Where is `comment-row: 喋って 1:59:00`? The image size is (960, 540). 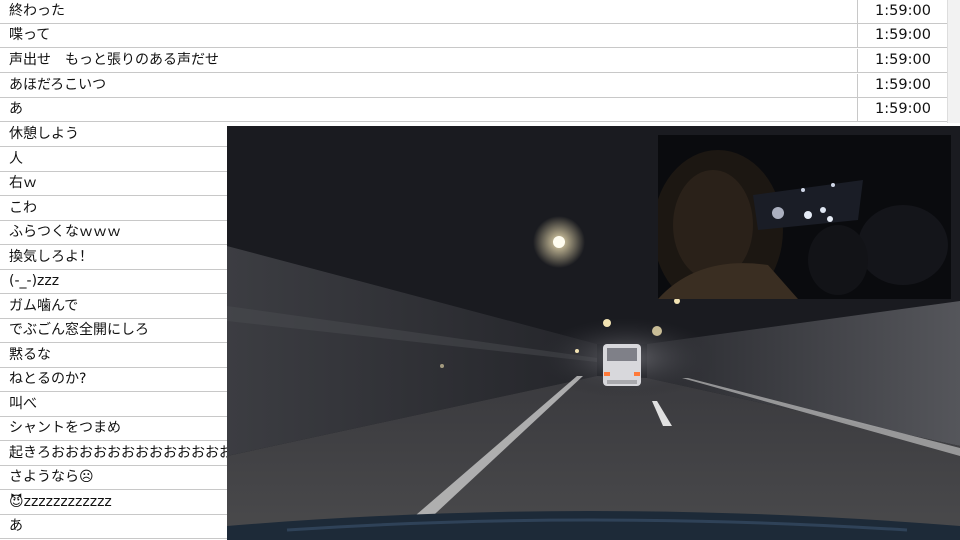 comment-row: 喋って 1:59:00 is located at coordinates (480, 36).